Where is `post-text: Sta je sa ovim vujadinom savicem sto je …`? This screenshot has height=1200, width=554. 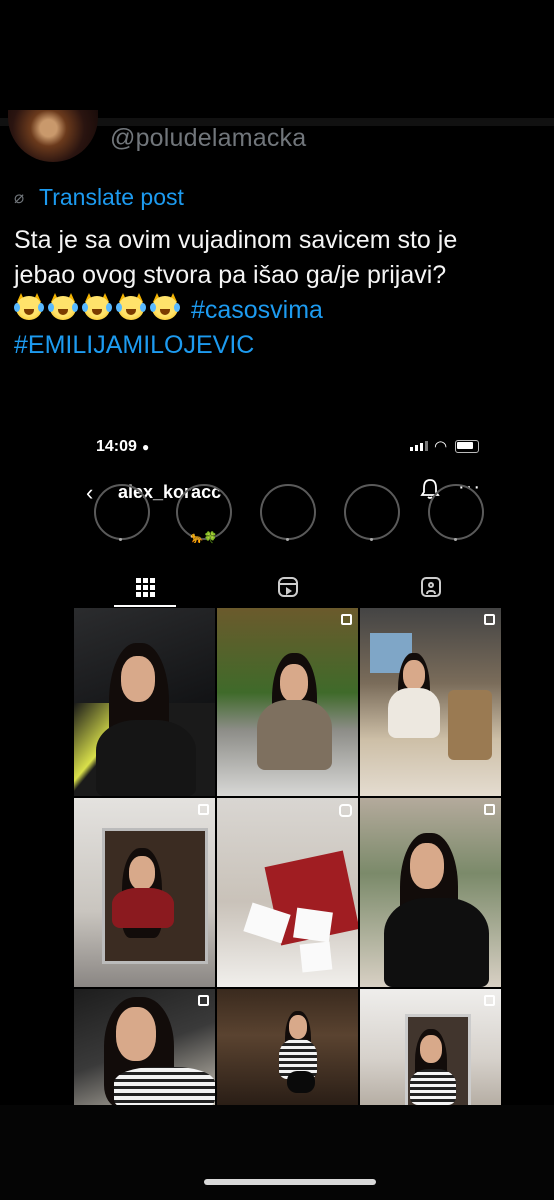 post-text: Sta je sa ovim vujadinom savicem sto je … is located at coordinates (279, 293).